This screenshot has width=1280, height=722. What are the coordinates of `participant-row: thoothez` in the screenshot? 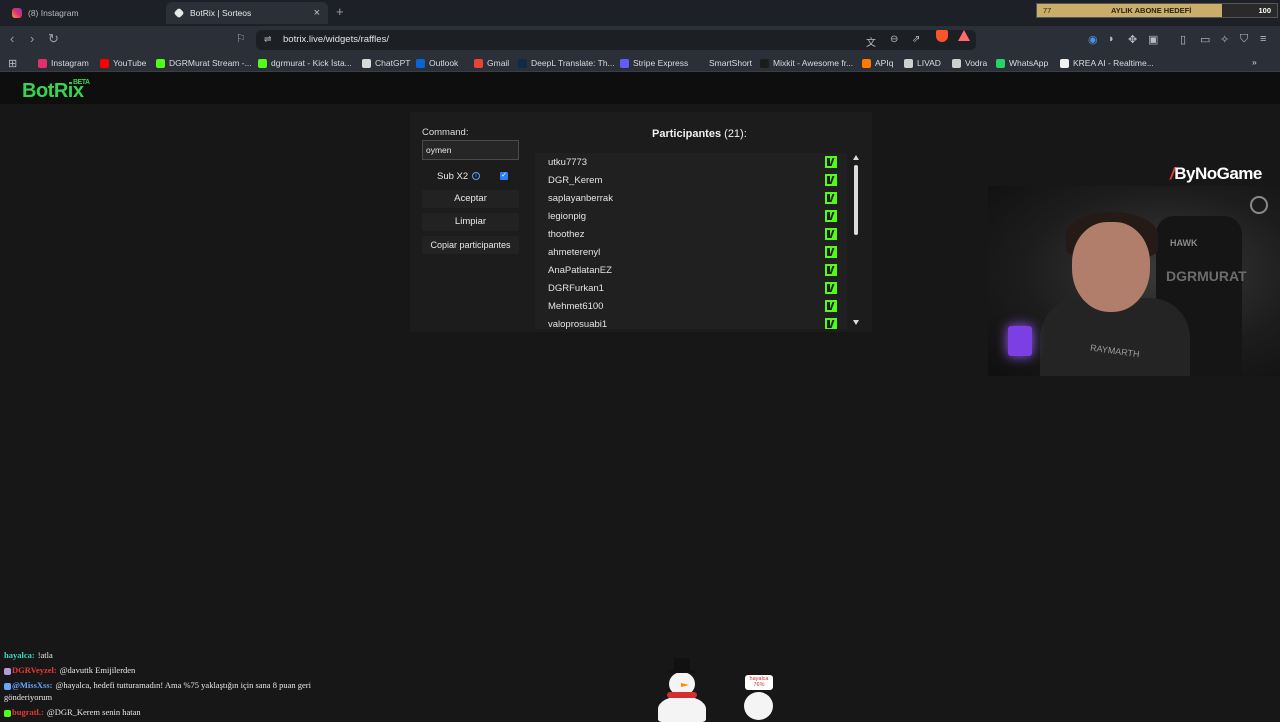 It's located at (691, 234).